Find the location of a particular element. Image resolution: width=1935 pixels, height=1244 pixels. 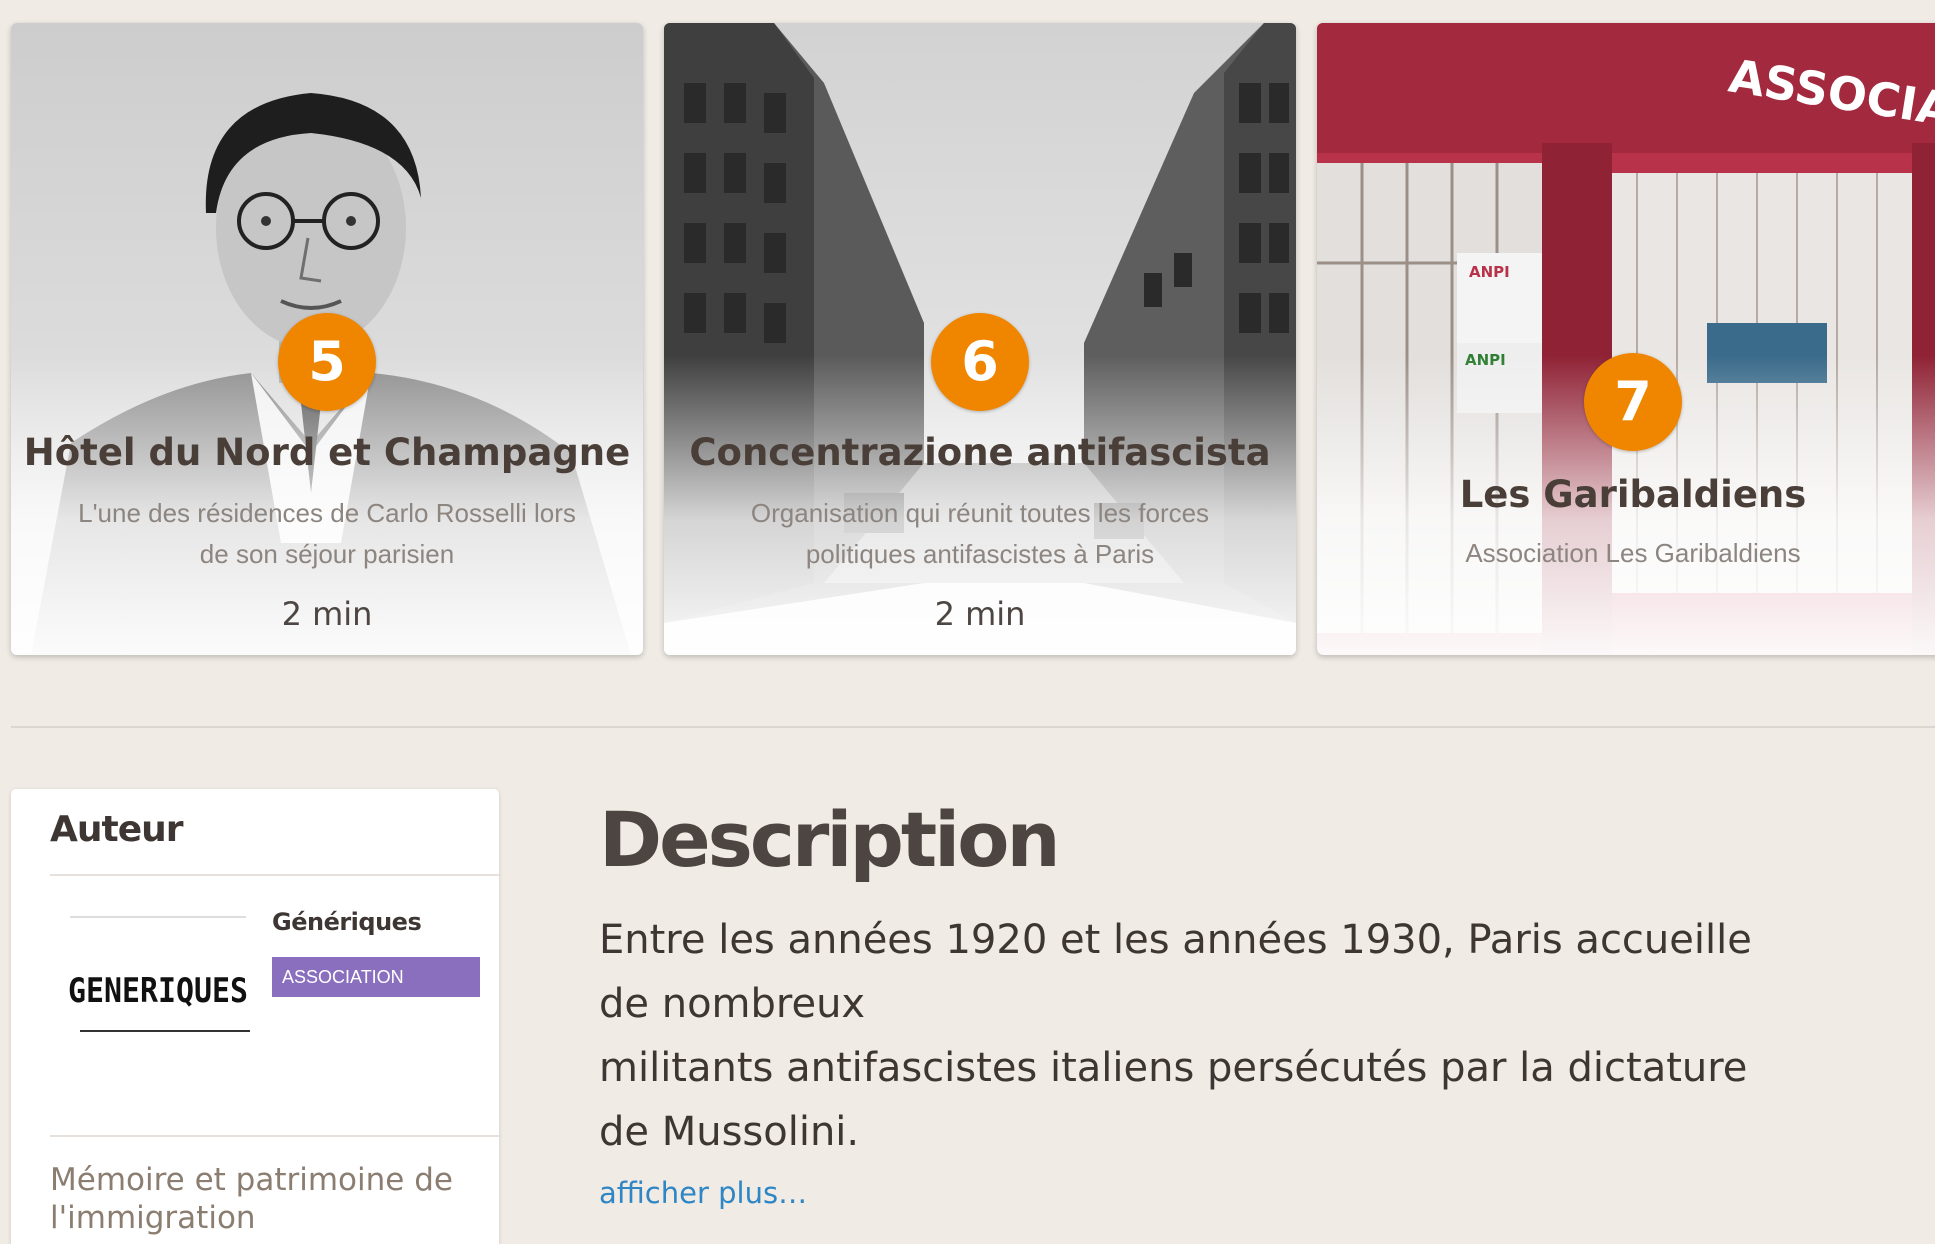

stop-title: Hôtel du Nord et Champagne is located at coordinates (327, 452).